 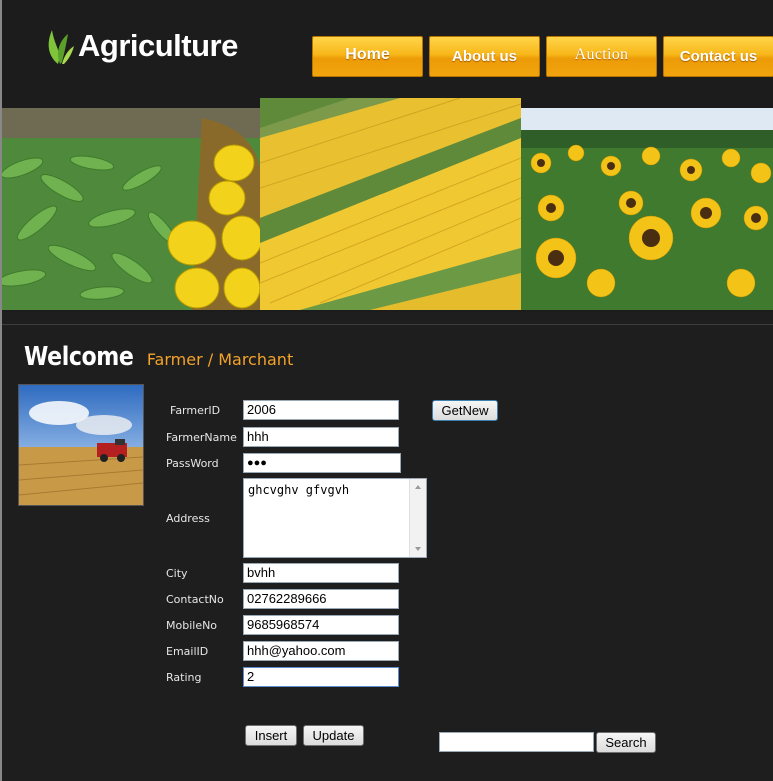 What do you see at coordinates (321, 677) in the screenshot?
I see `rating-input: 2` at bounding box center [321, 677].